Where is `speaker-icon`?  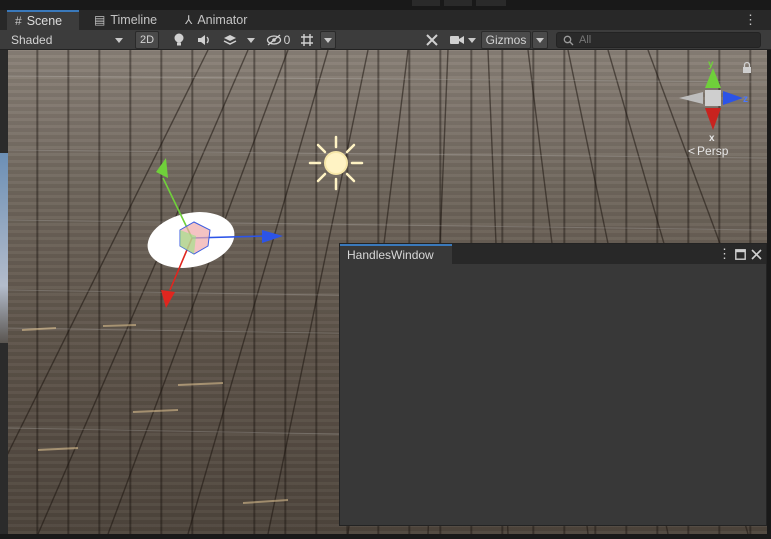
speaker-icon is located at coordinates (203, 40).